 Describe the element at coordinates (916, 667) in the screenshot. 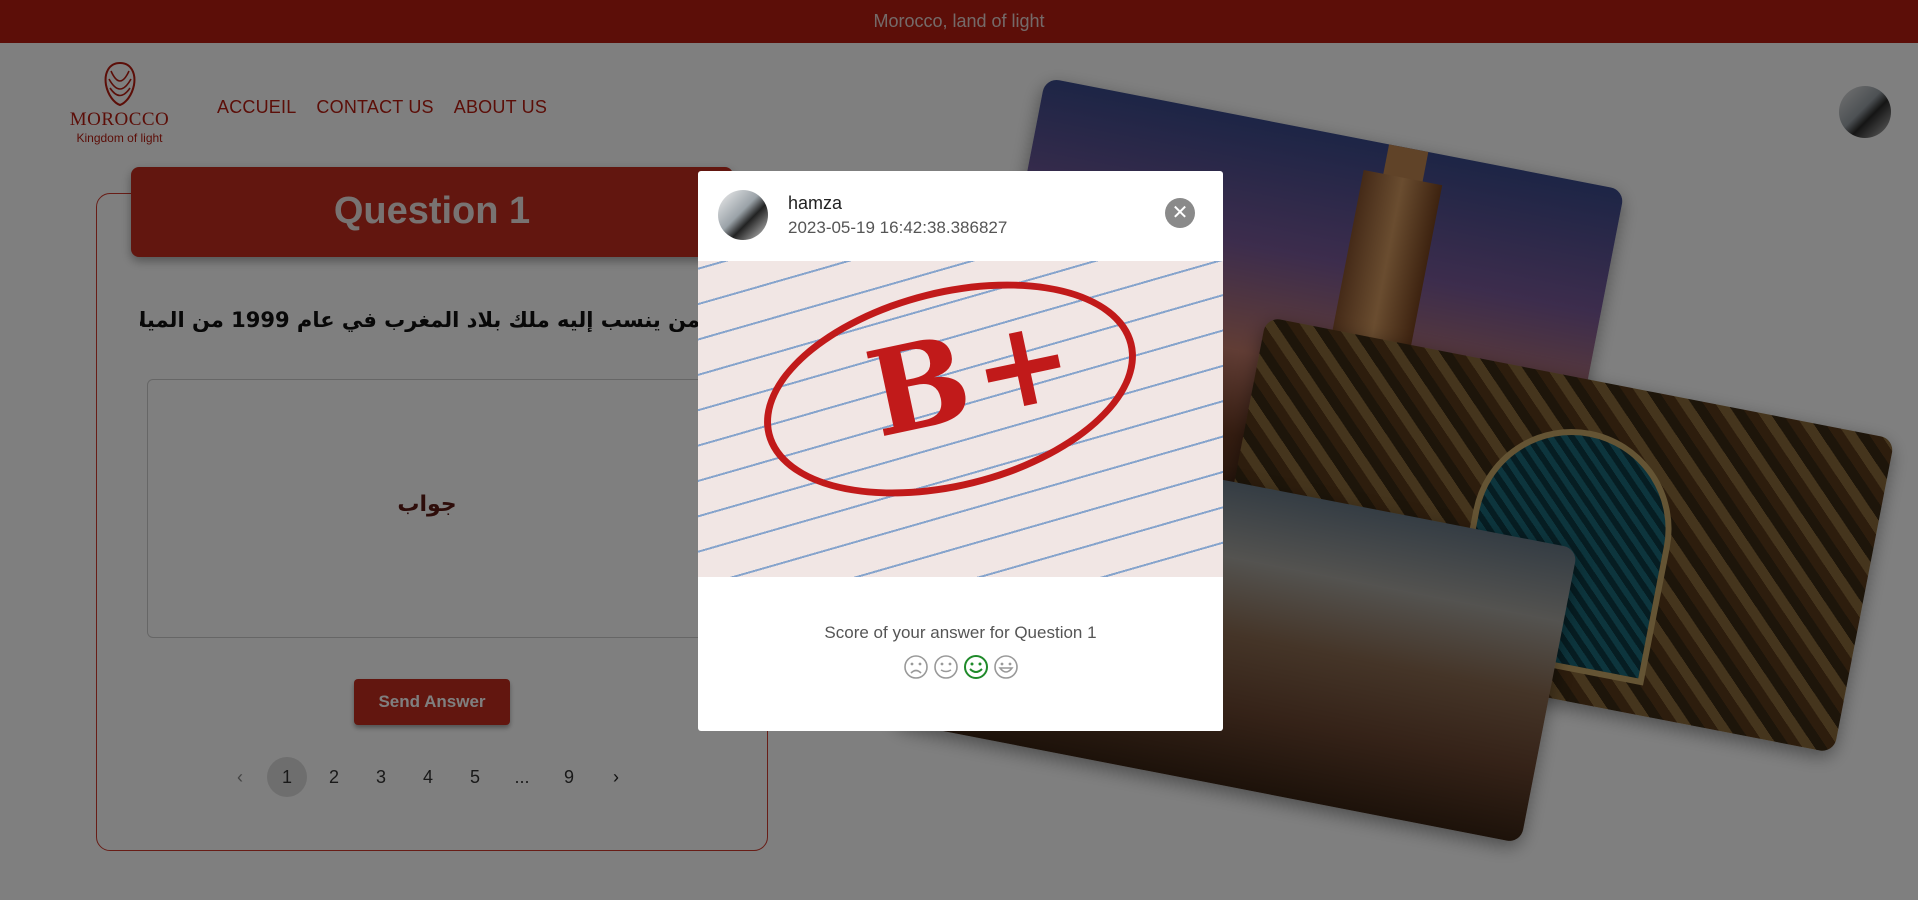

I see `sad-face-icon` at that location.